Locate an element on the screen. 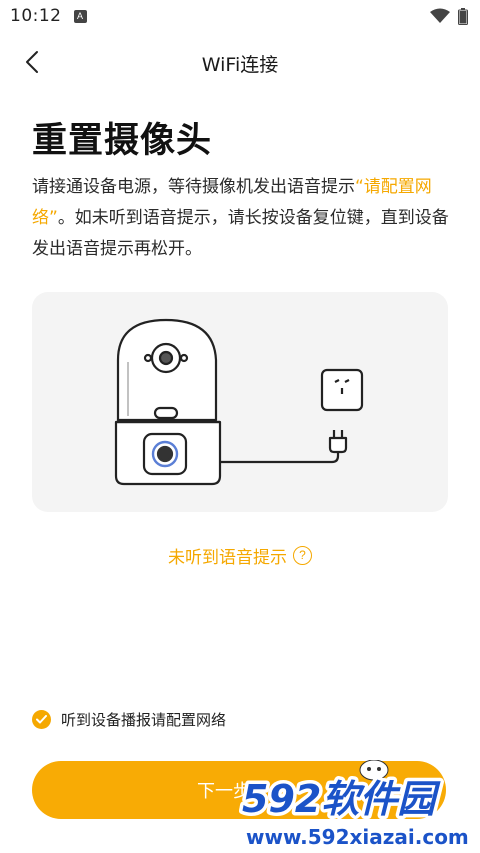 The width and height of the screenshot is (480, 853). question-circle-icon: ? is located at coordinates (302, 555).